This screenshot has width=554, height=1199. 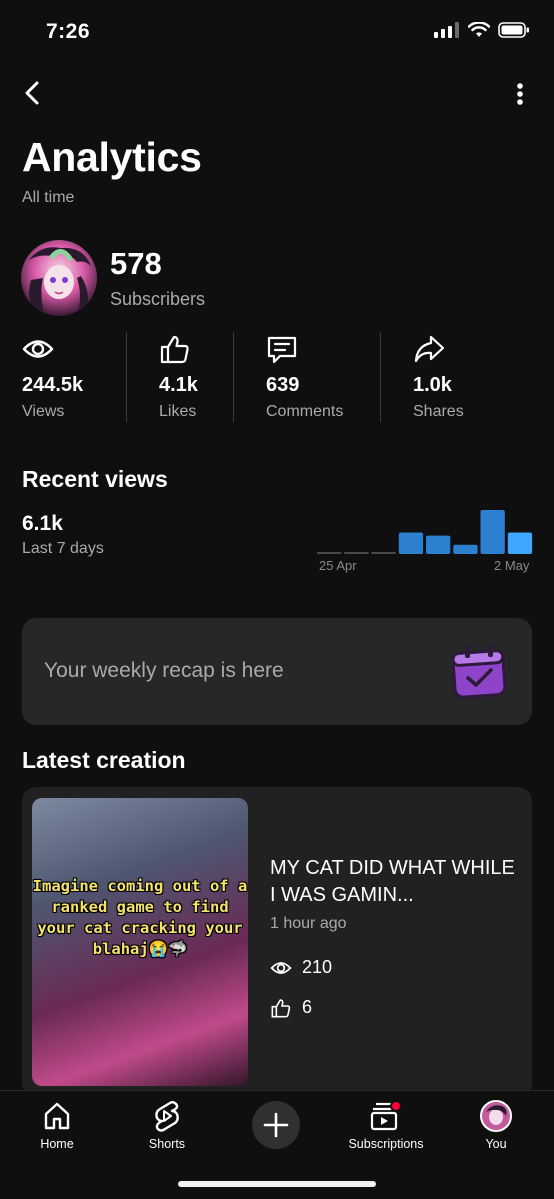 I want to click on x-tick-end: 2 May, so click(x=512, y=565).